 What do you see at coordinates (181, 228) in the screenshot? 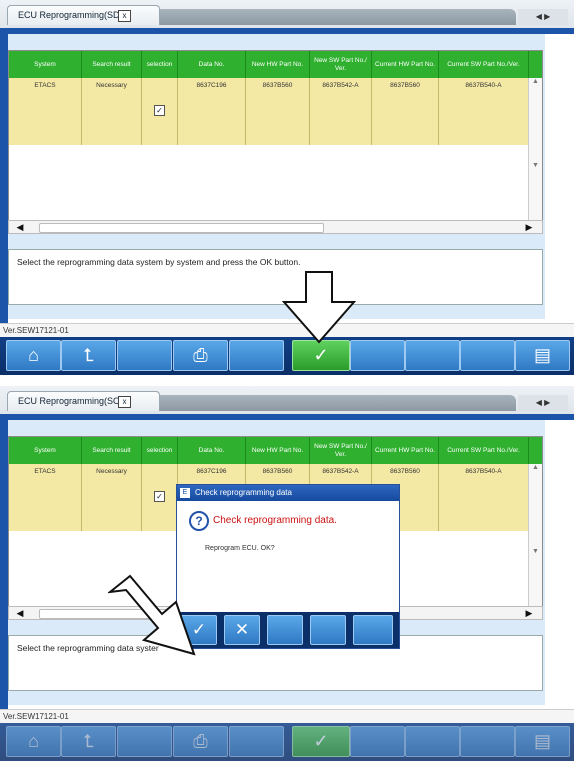
I see `scroll-thumb` at bounding box center [181, 228].